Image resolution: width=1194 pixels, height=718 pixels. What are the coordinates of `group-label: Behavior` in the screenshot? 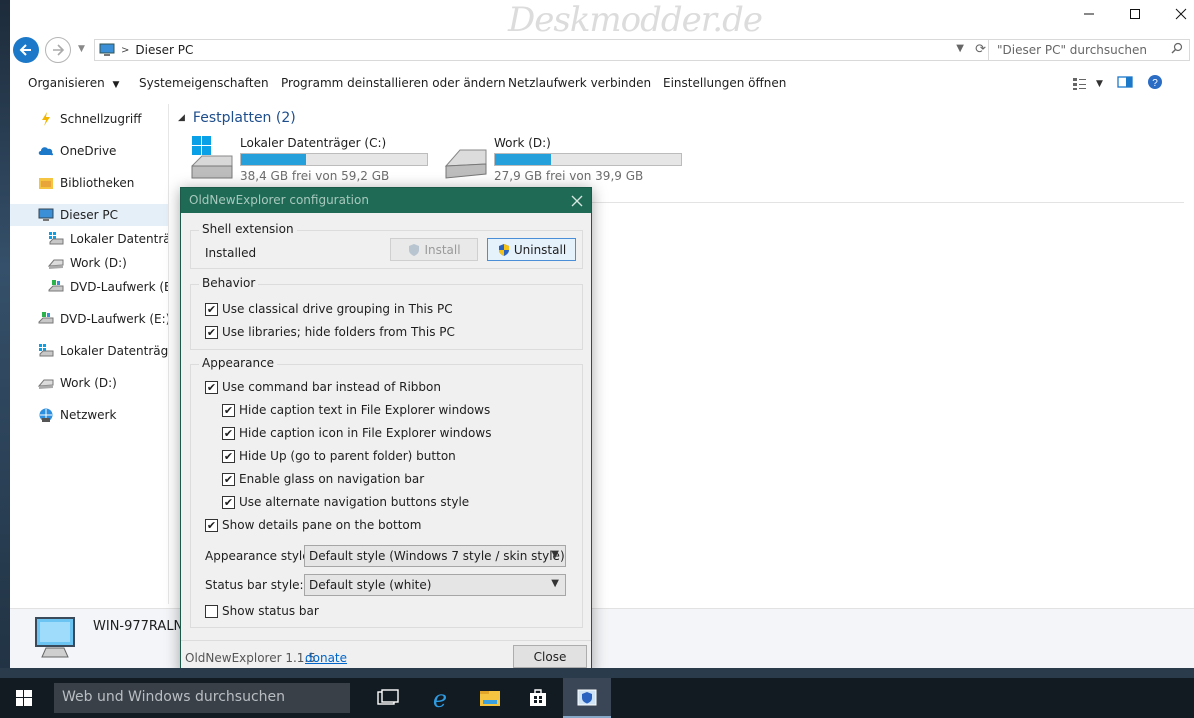 It's located at (229, 283).